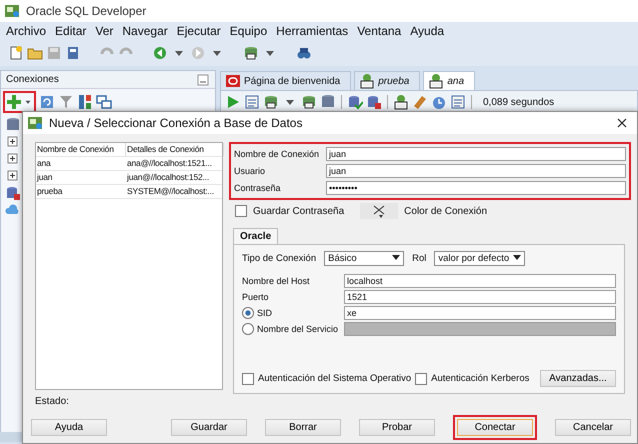  I want to click on menu-item: Ver, so click(104, 31).